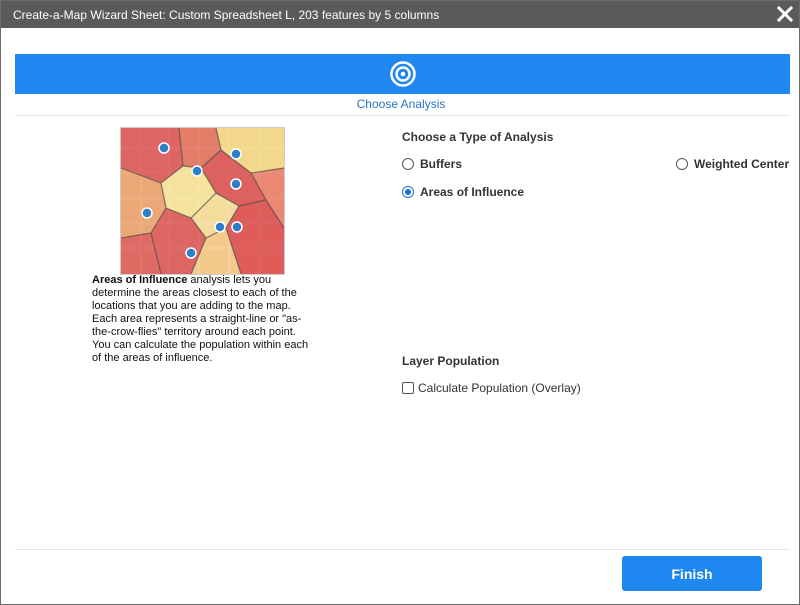 The width and height of the screenshot is (800, 605). Describe the element at coordinates (451, 361) in the screenshot. I see `layer-population-heading: Layer Population` at that location.